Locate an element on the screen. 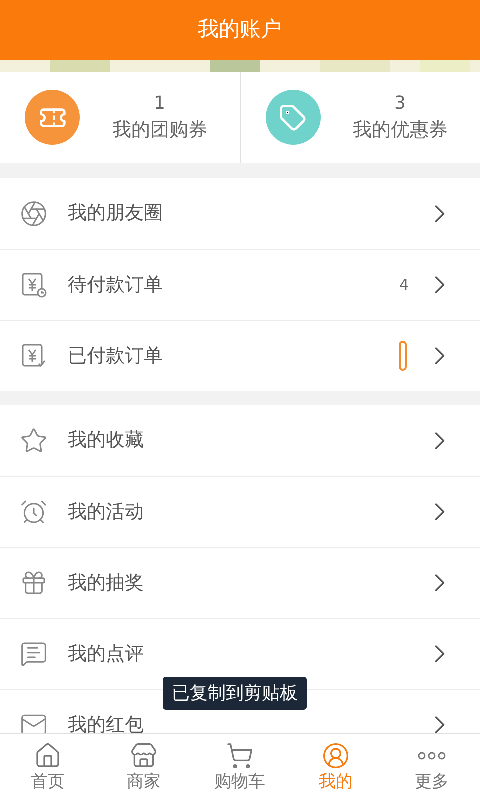 This screenshot has width=480, height=800. menu-label: 我的活动 is located at coordinates (106, 512).